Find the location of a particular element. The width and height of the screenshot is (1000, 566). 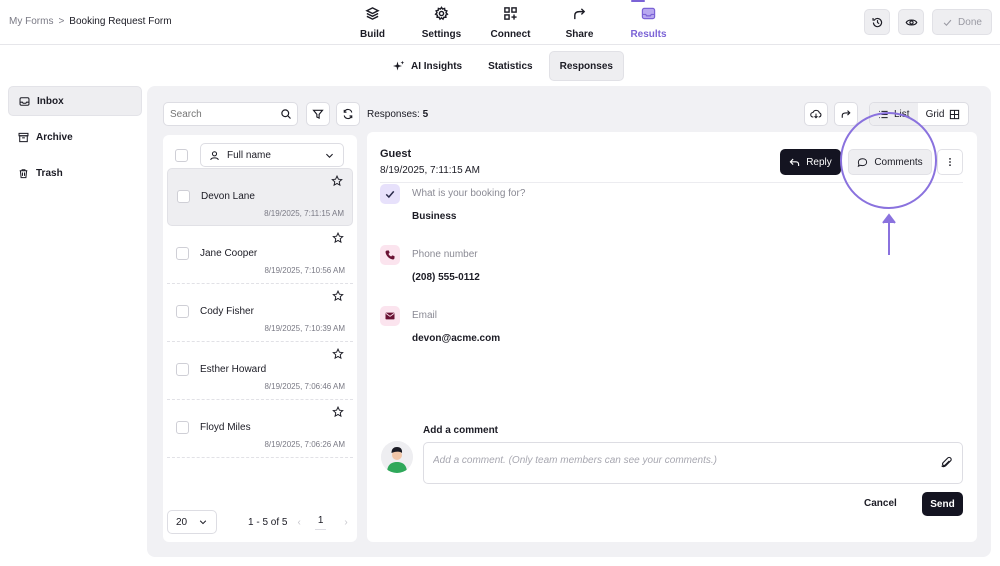

sidebar-item-trash: Trash is located at coordinates (75, 173).